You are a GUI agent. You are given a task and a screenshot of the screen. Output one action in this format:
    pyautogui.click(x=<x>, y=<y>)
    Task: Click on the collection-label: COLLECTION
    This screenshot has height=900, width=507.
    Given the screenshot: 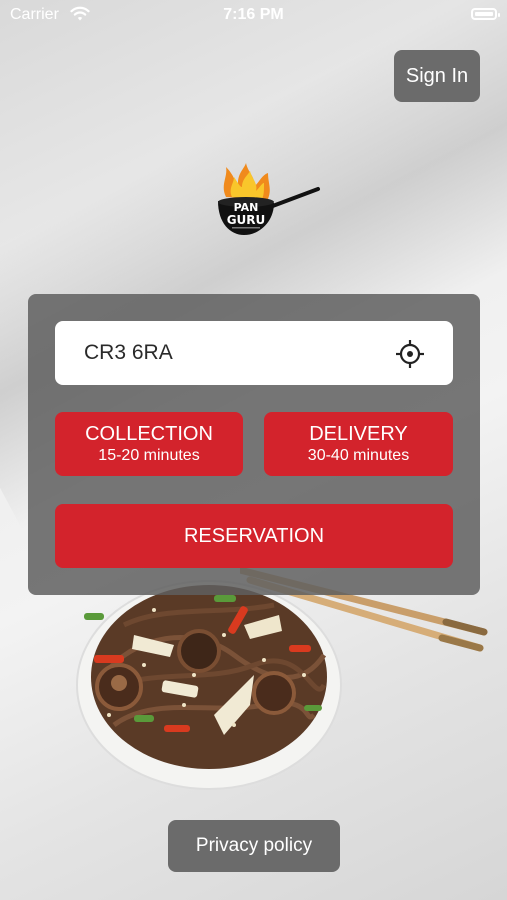 What is the action you would take?
    pyautogui.click(x=149, y=433)
    